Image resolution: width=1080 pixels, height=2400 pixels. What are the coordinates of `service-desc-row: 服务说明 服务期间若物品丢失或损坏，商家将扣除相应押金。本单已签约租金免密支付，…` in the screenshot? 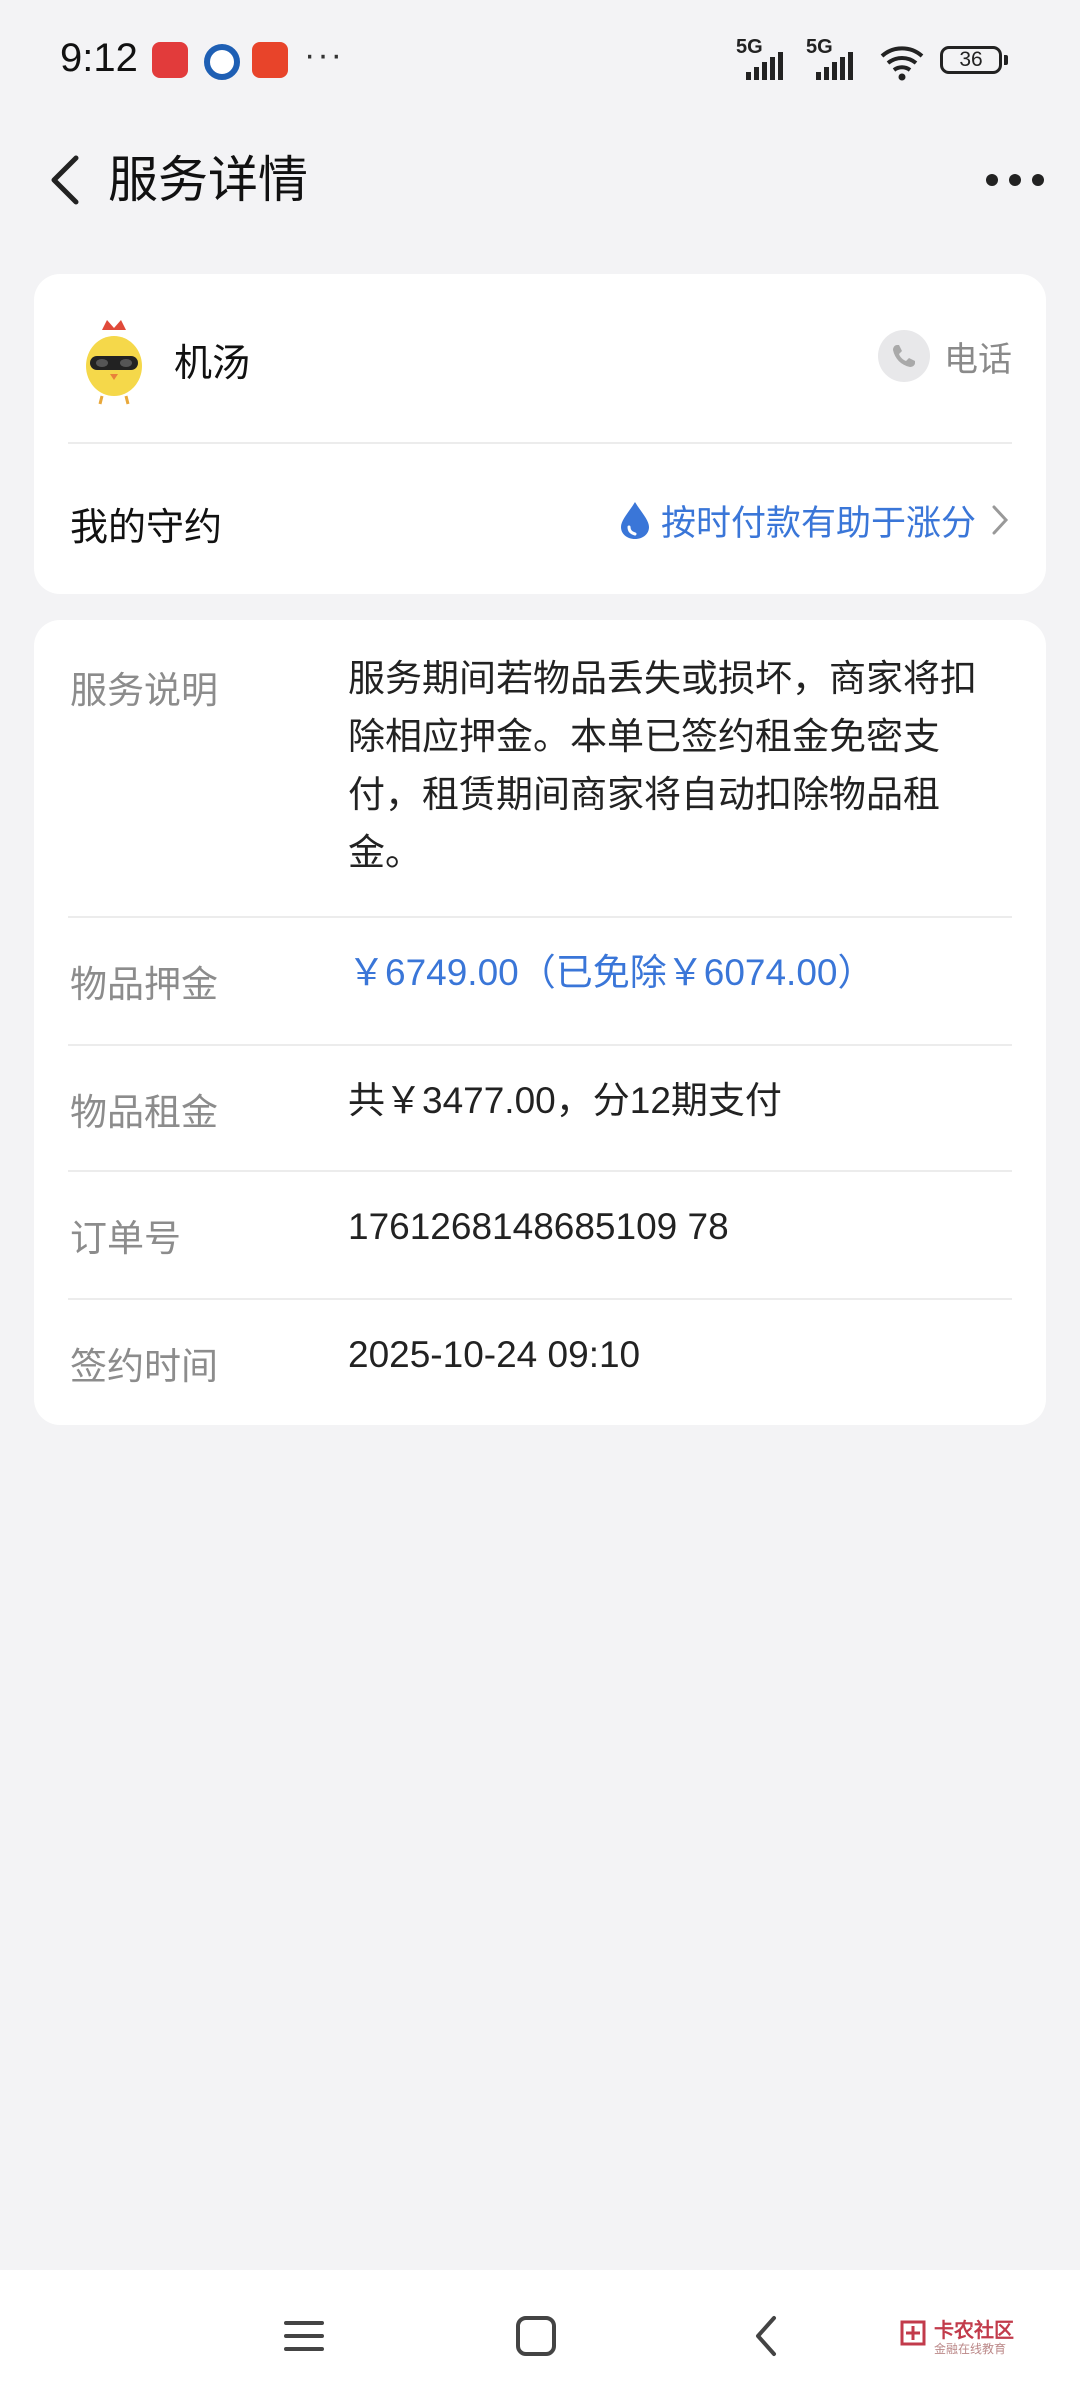 It's located at (540, 769).